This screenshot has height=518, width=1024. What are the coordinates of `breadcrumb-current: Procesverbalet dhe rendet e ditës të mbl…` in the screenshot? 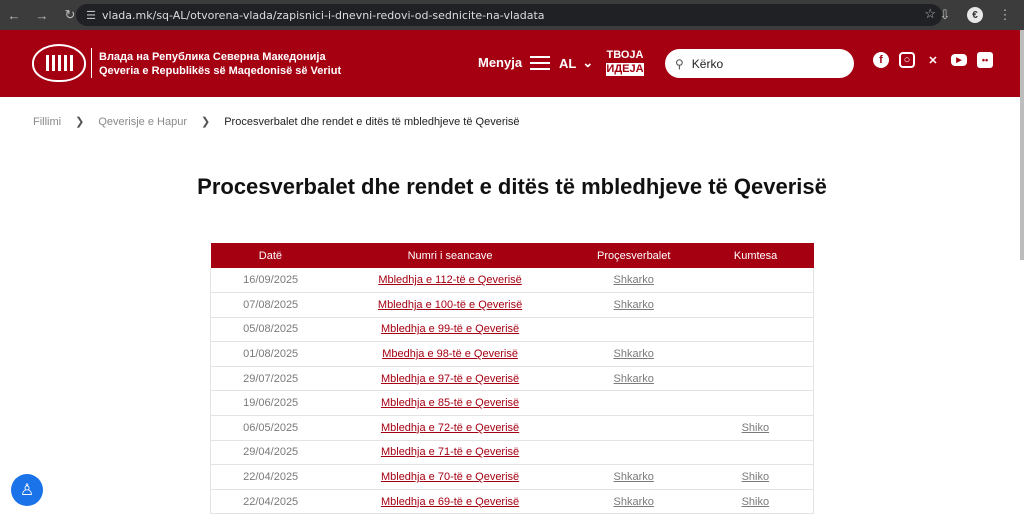 It's located at (372, 121).